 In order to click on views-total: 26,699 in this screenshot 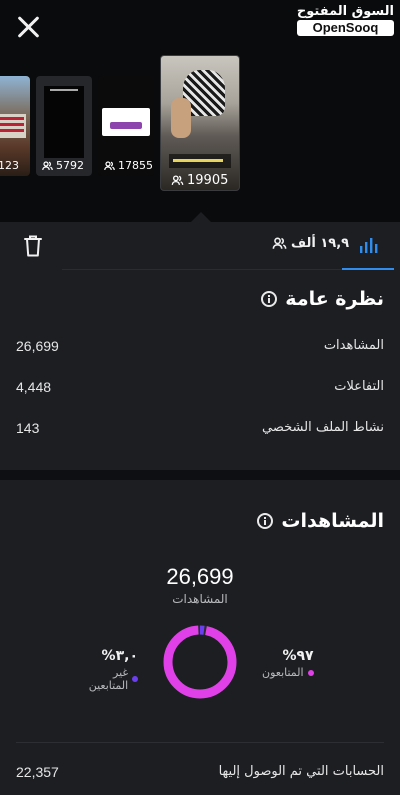, I will do `click(200, 576)`.